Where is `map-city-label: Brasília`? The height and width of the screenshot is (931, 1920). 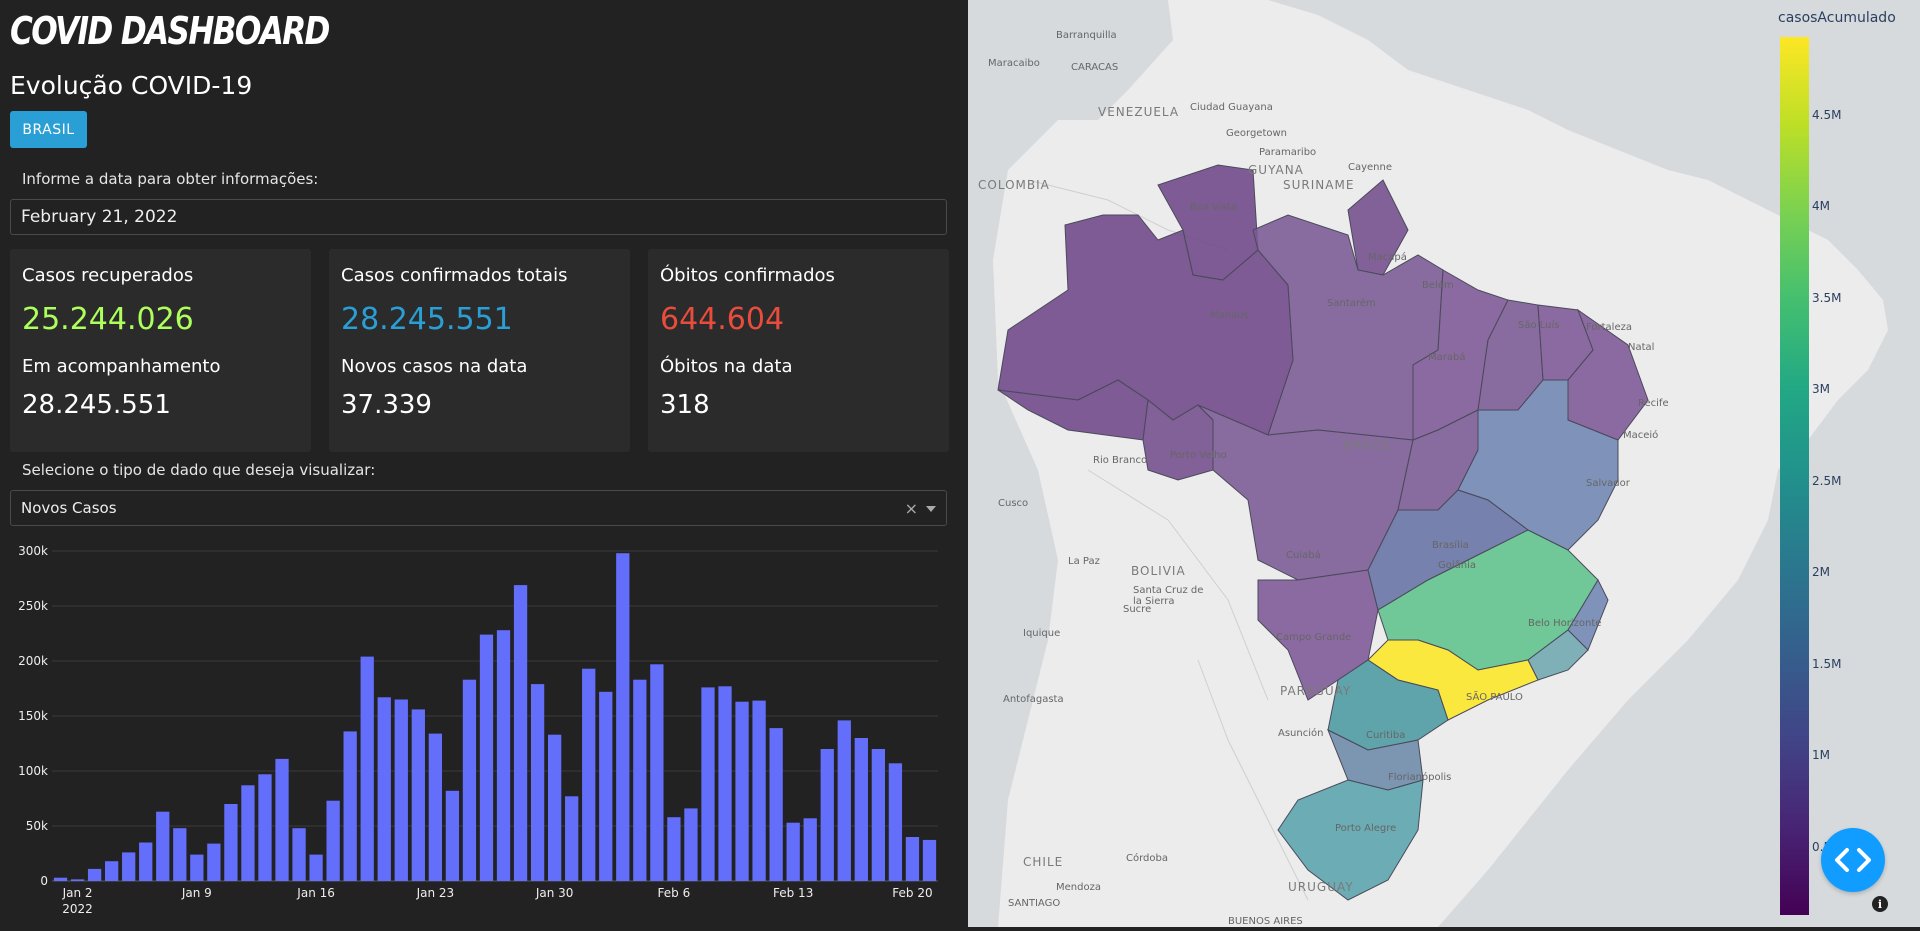
map-city-label: Brasília is located at coordinates (1450, 545).